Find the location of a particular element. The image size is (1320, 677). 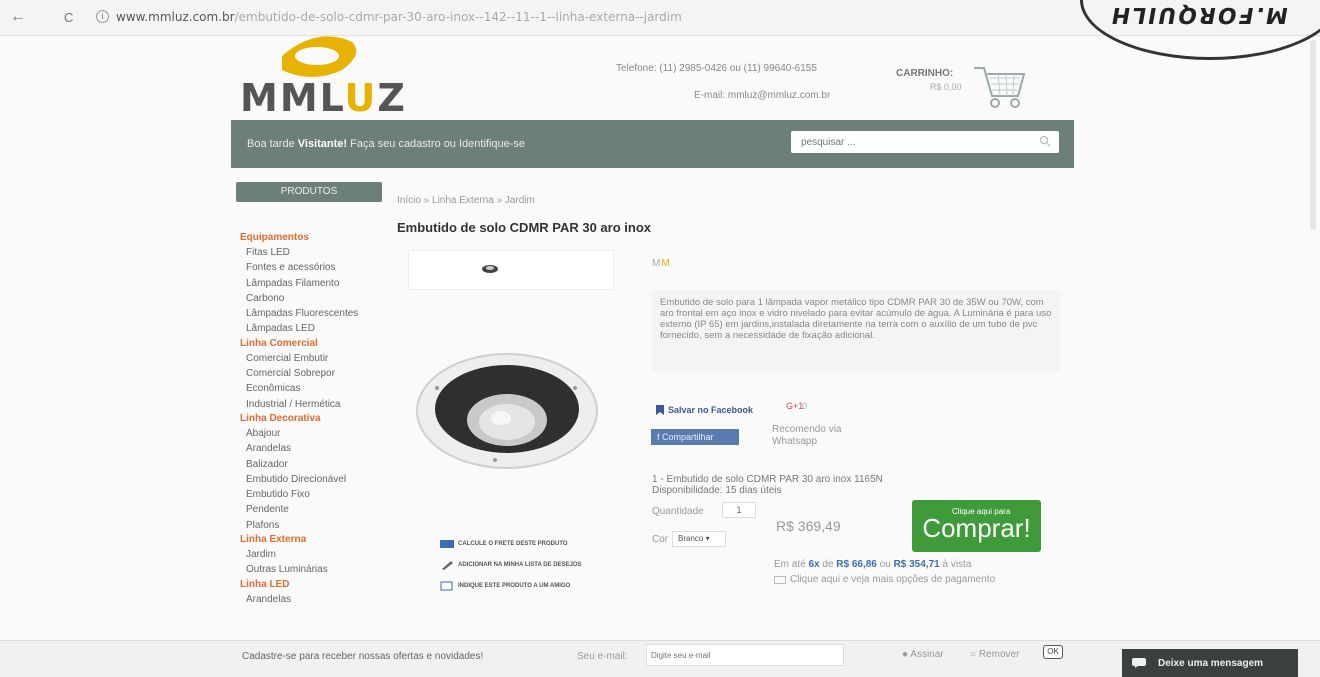

chevron-down-icon: ▾ is located at coordinates (707, 538).